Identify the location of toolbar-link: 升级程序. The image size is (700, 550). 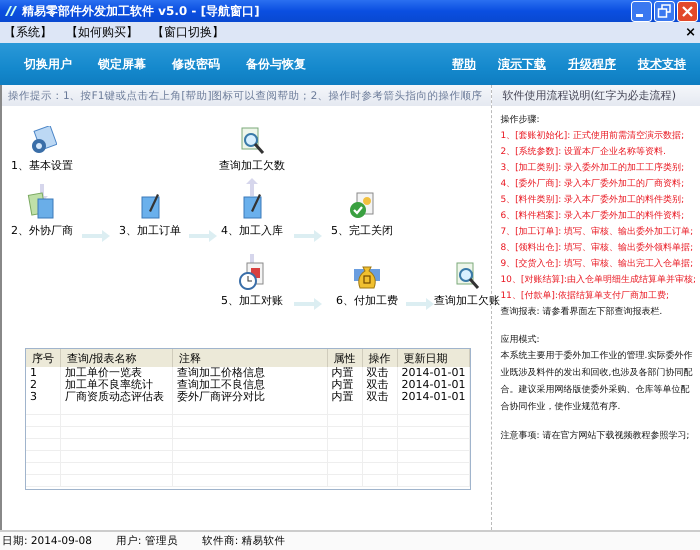
(592, 64).